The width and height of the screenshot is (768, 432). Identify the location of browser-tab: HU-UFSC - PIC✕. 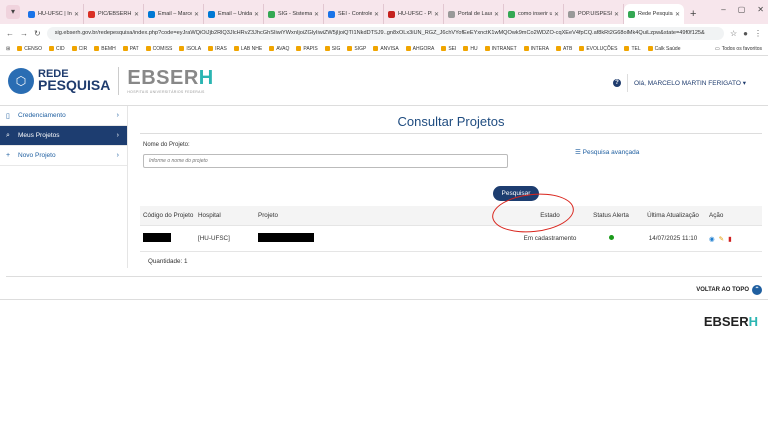
(414, 14).